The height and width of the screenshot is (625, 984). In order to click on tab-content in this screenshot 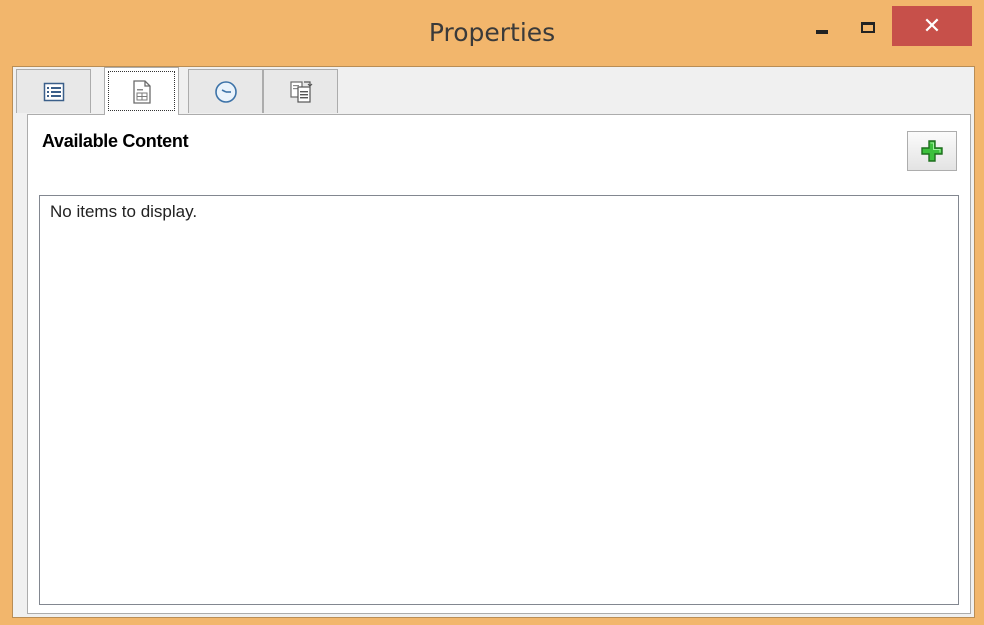, I will do `click(141, 91)`.